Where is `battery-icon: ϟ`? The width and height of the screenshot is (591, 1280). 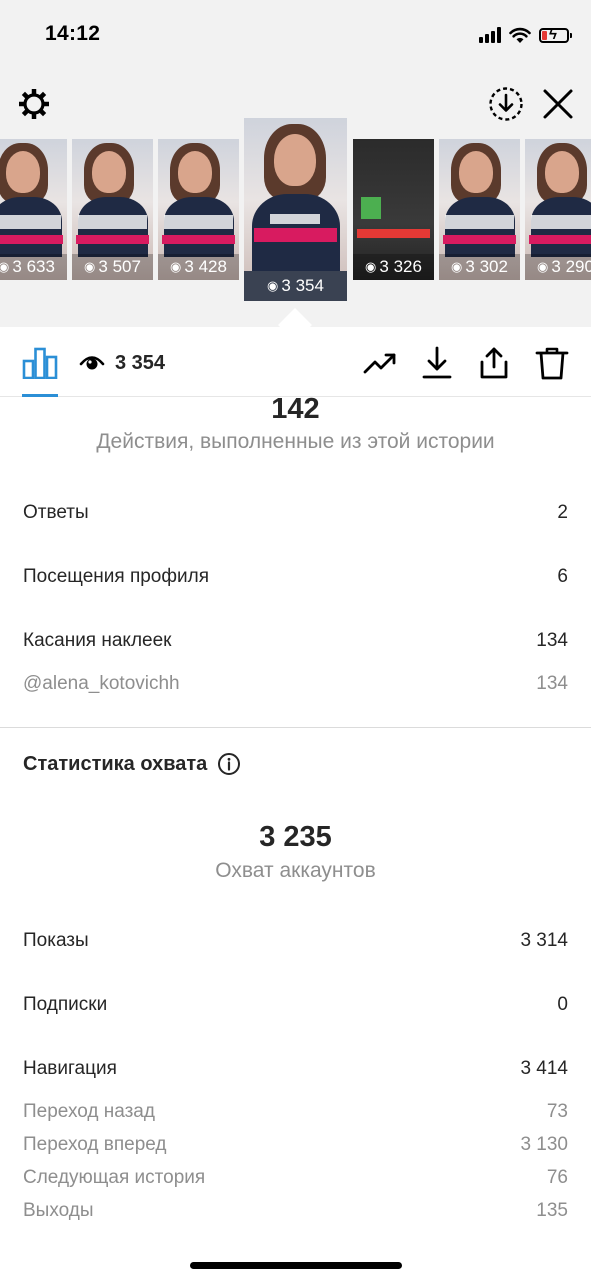
battery-icon: ϟ is located at coordinates (555, 34).